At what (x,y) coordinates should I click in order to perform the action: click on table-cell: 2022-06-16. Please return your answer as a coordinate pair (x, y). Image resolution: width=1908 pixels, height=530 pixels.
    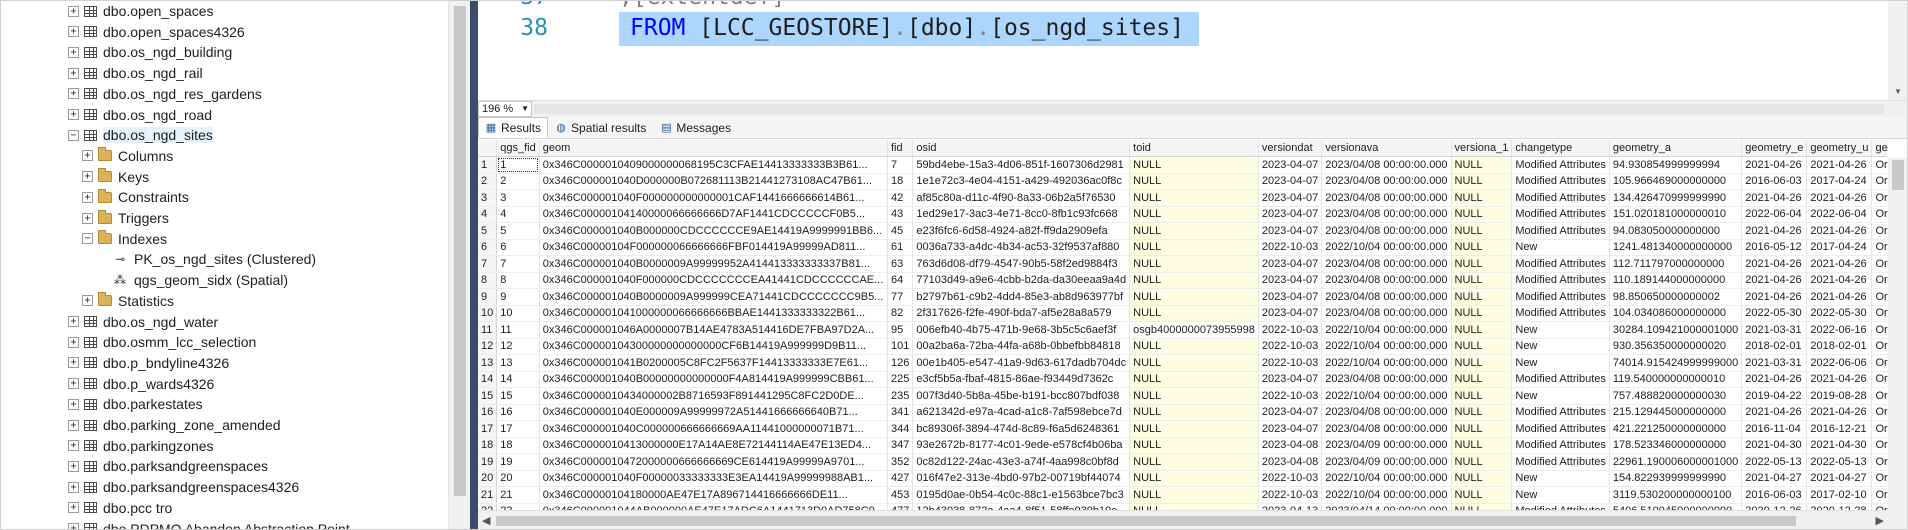
    Looking at the image, I should click on (1839, 330).